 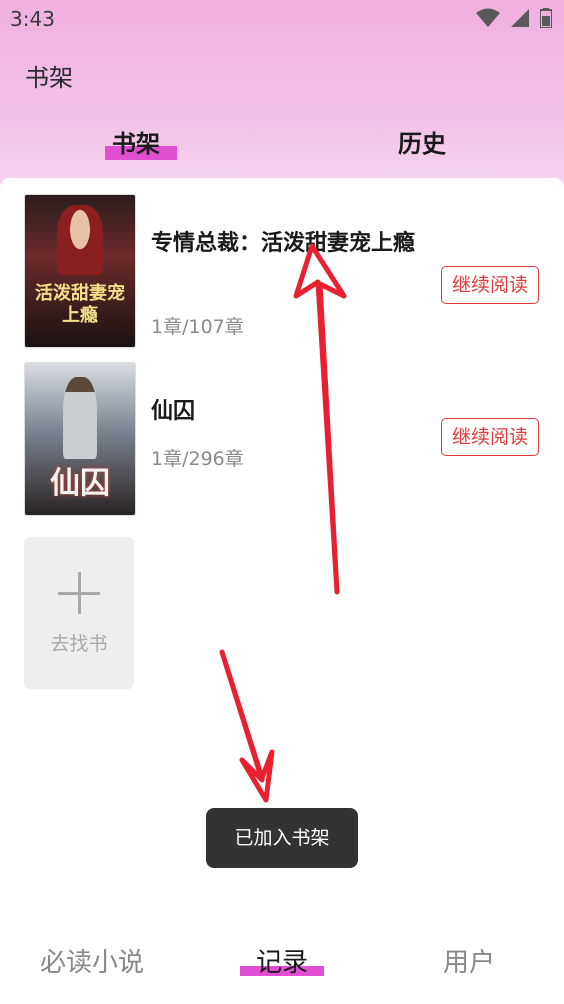 What do you see at coordinates (32, 19) in the screenshot?
I see `status-time: 3:43` at bounding box center [32, 19].